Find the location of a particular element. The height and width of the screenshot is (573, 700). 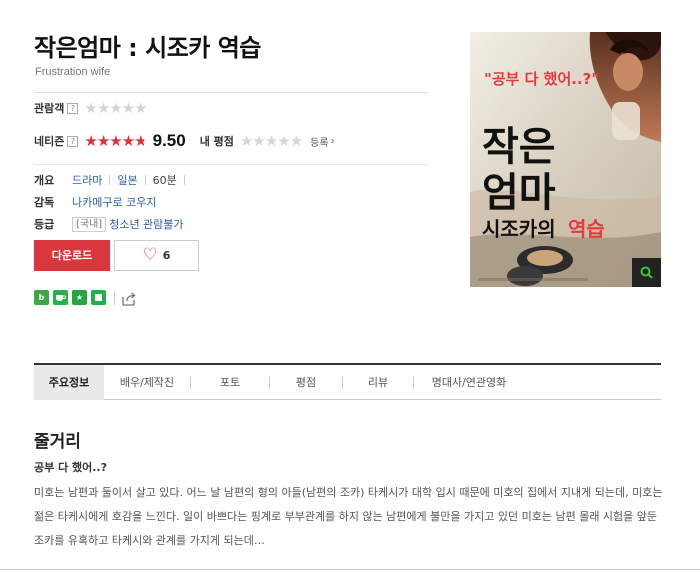

share-bar: b ★ is located at coordinates (85, 298).